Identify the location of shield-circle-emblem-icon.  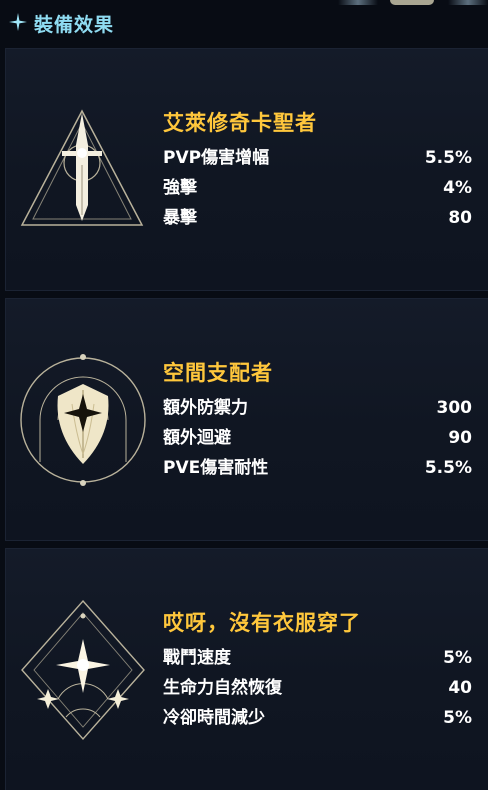
(83, 420).